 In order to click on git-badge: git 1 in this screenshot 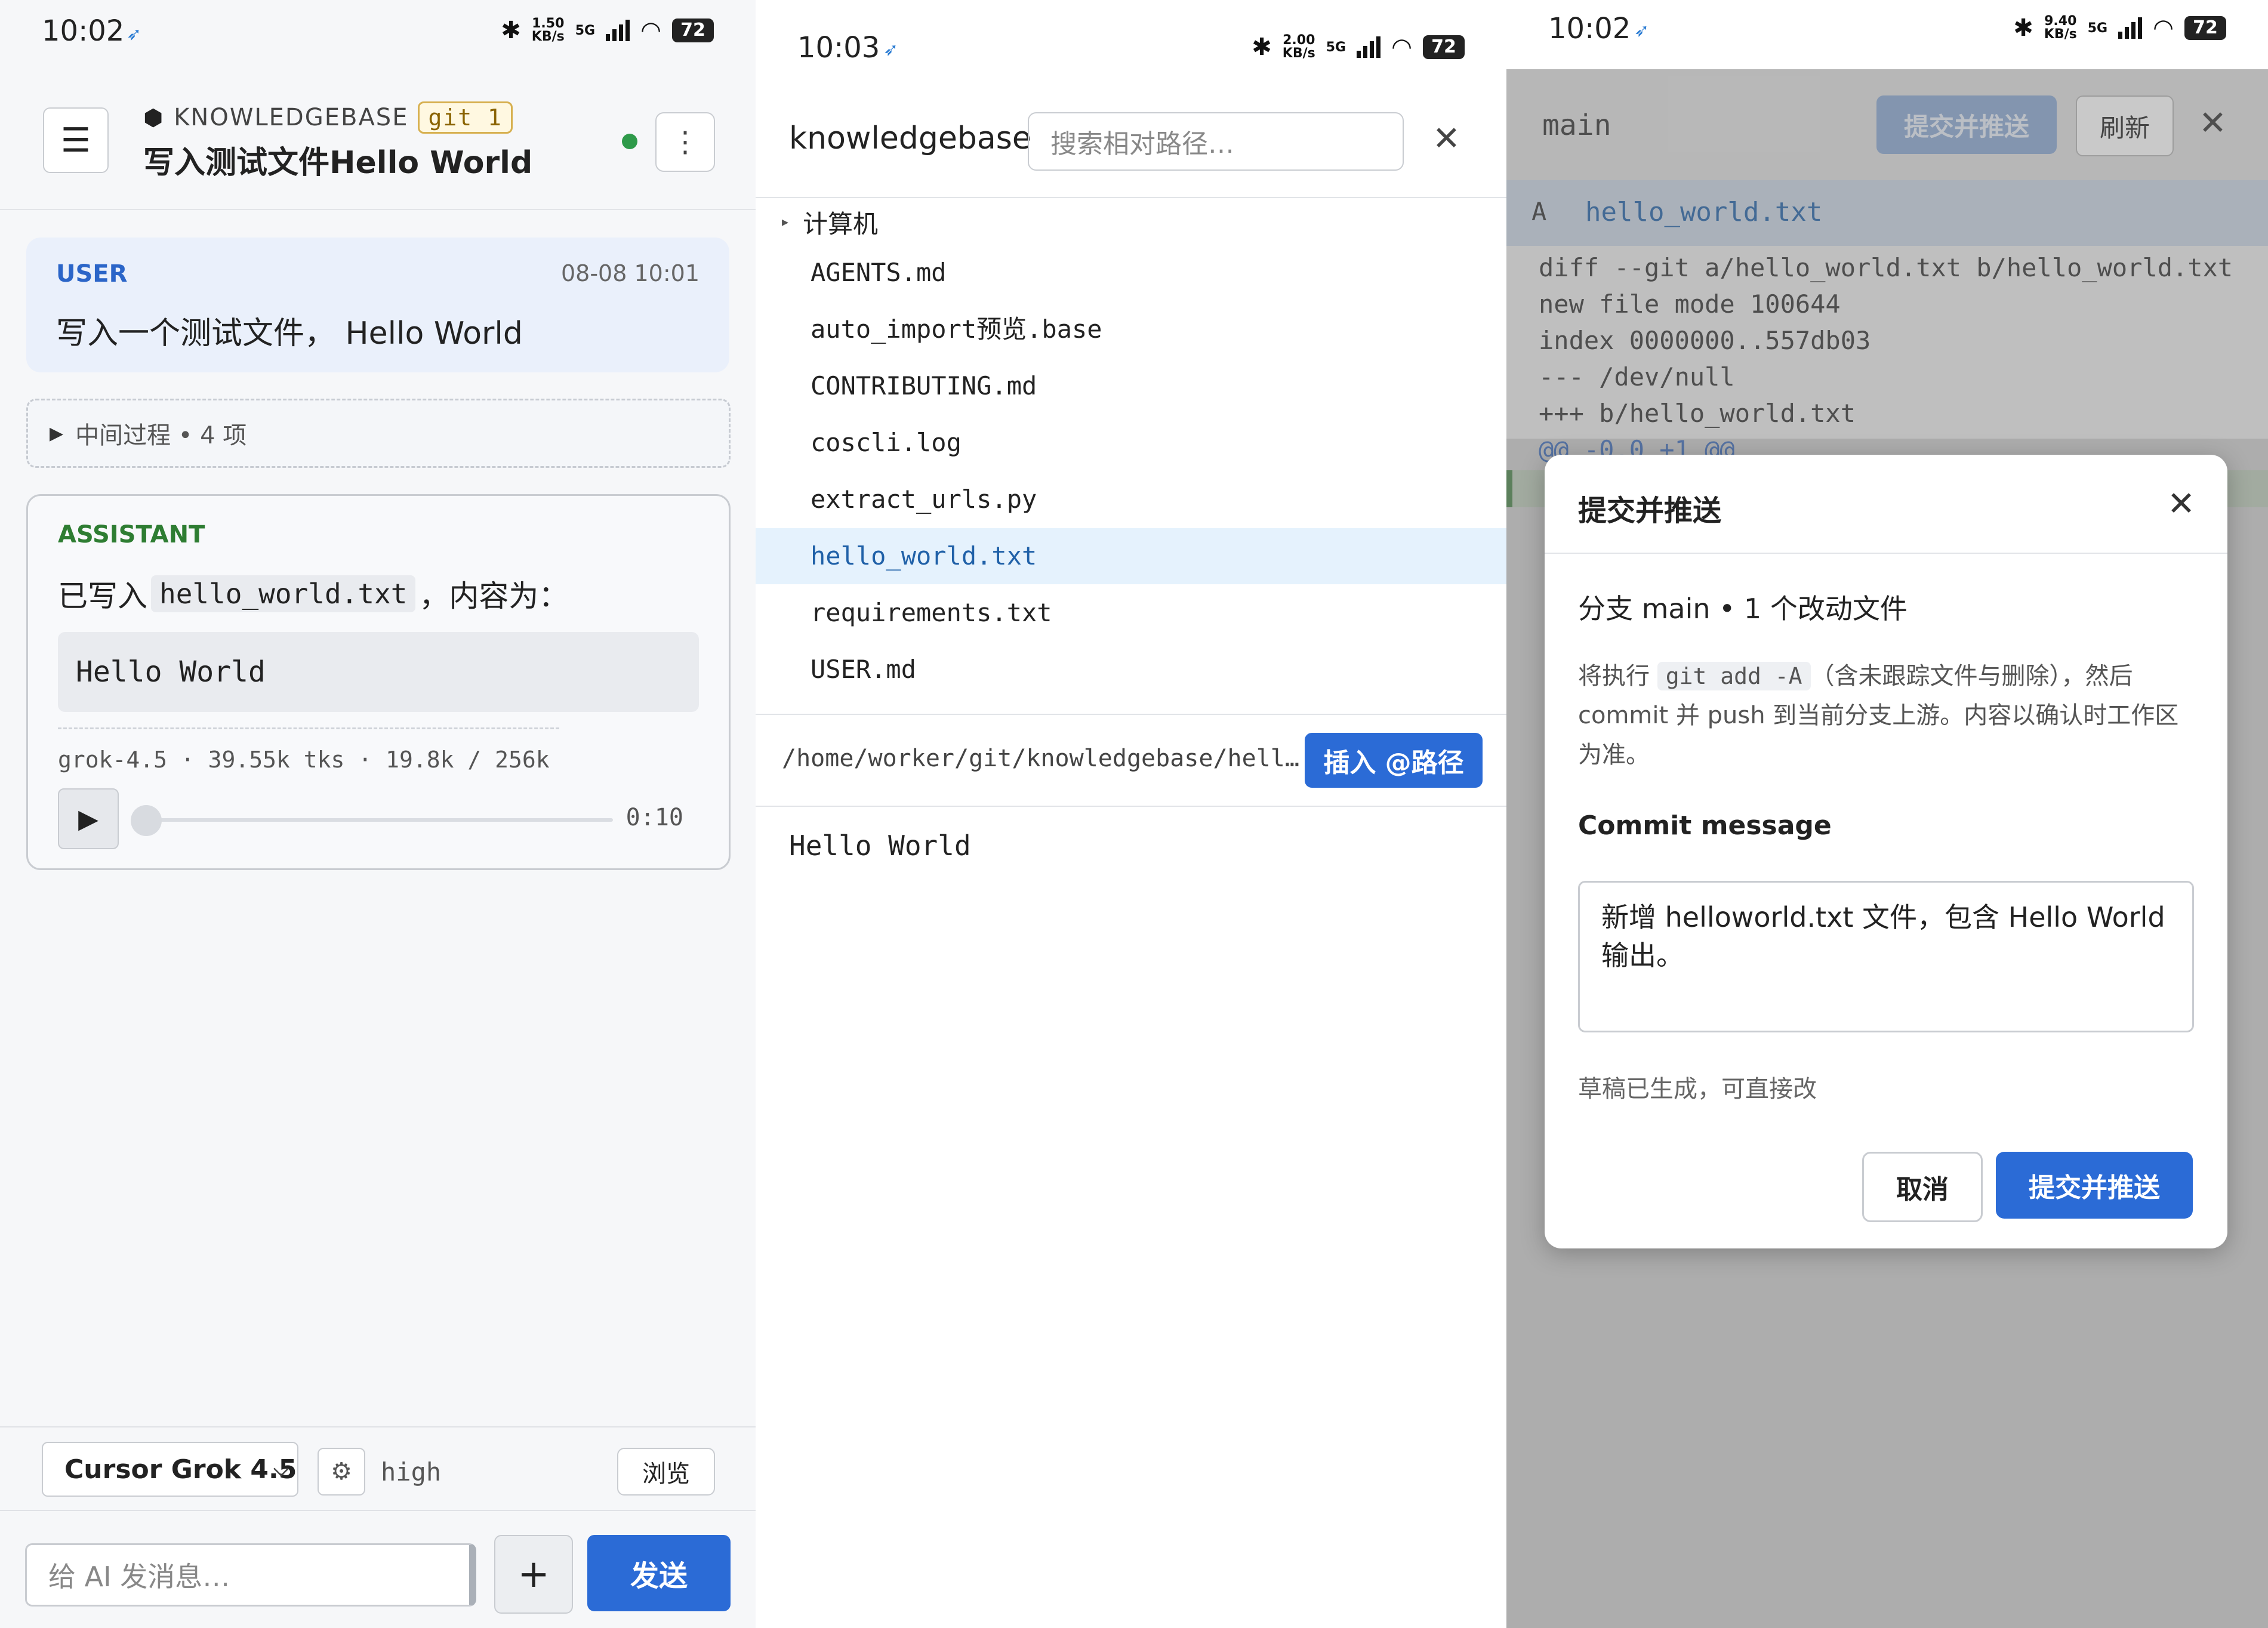, I will do `click(465, 118)`.